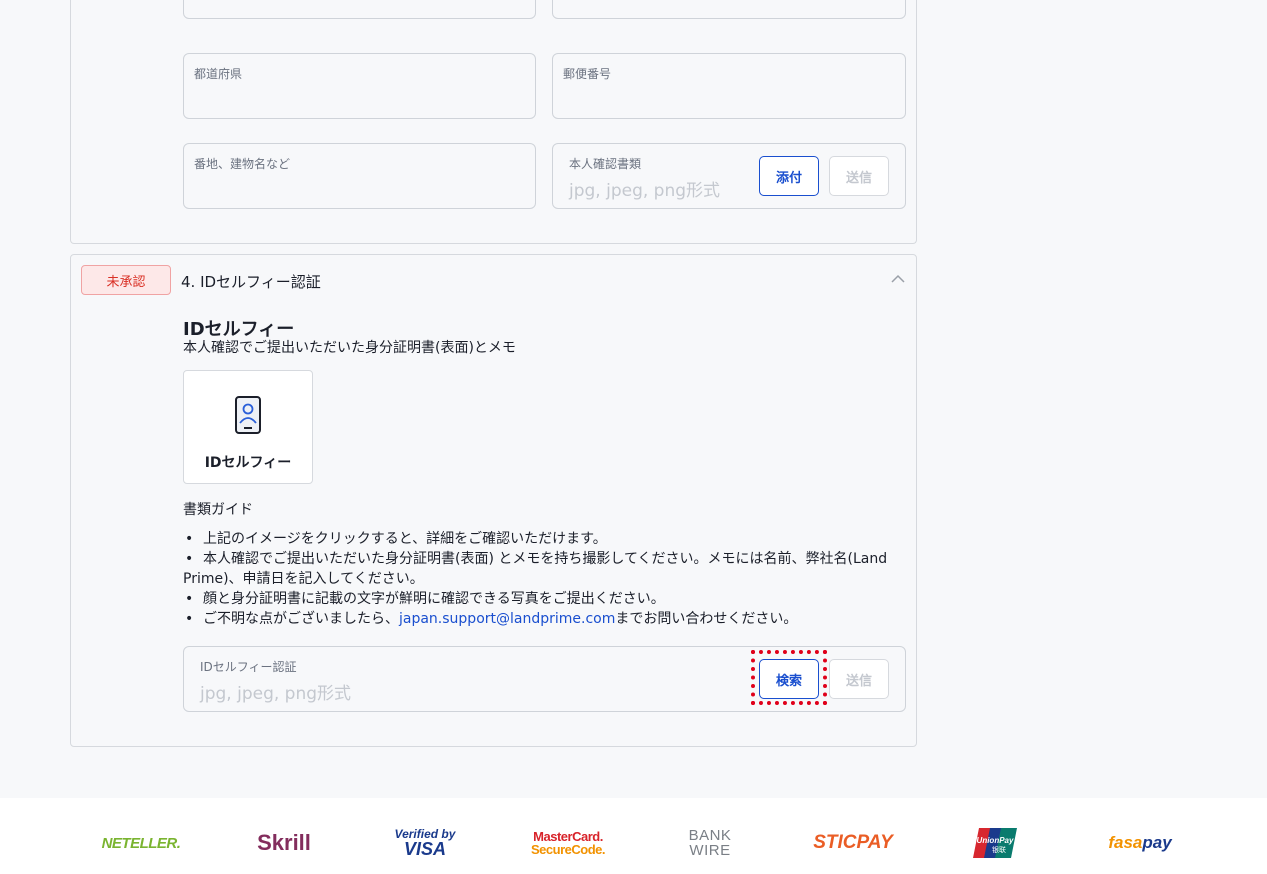 Image resolution: width=1267 pixels, height=874 pixels. Describe the element at coordinates (859, 679) in the screenshot. I see `selfie-send-button: 送信` at that location.